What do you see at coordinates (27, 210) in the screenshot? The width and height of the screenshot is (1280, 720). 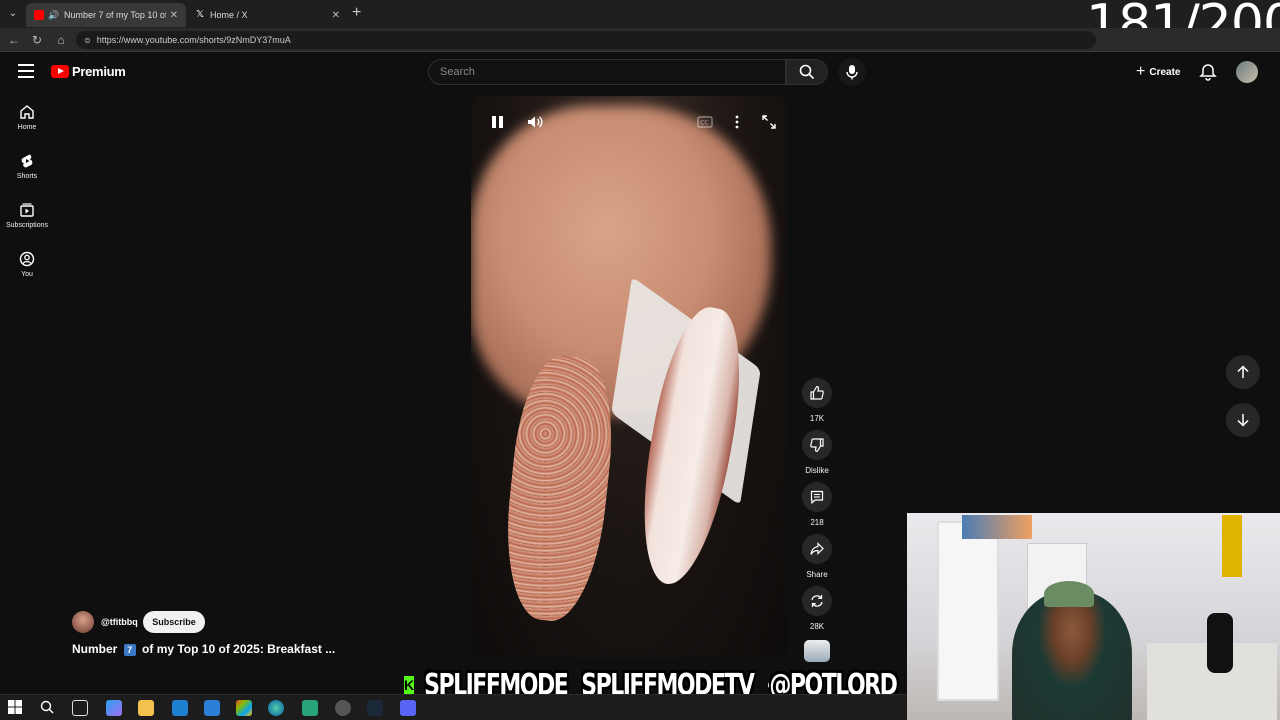 I see `subscriptions-icon` at bounding box center [27, 210].